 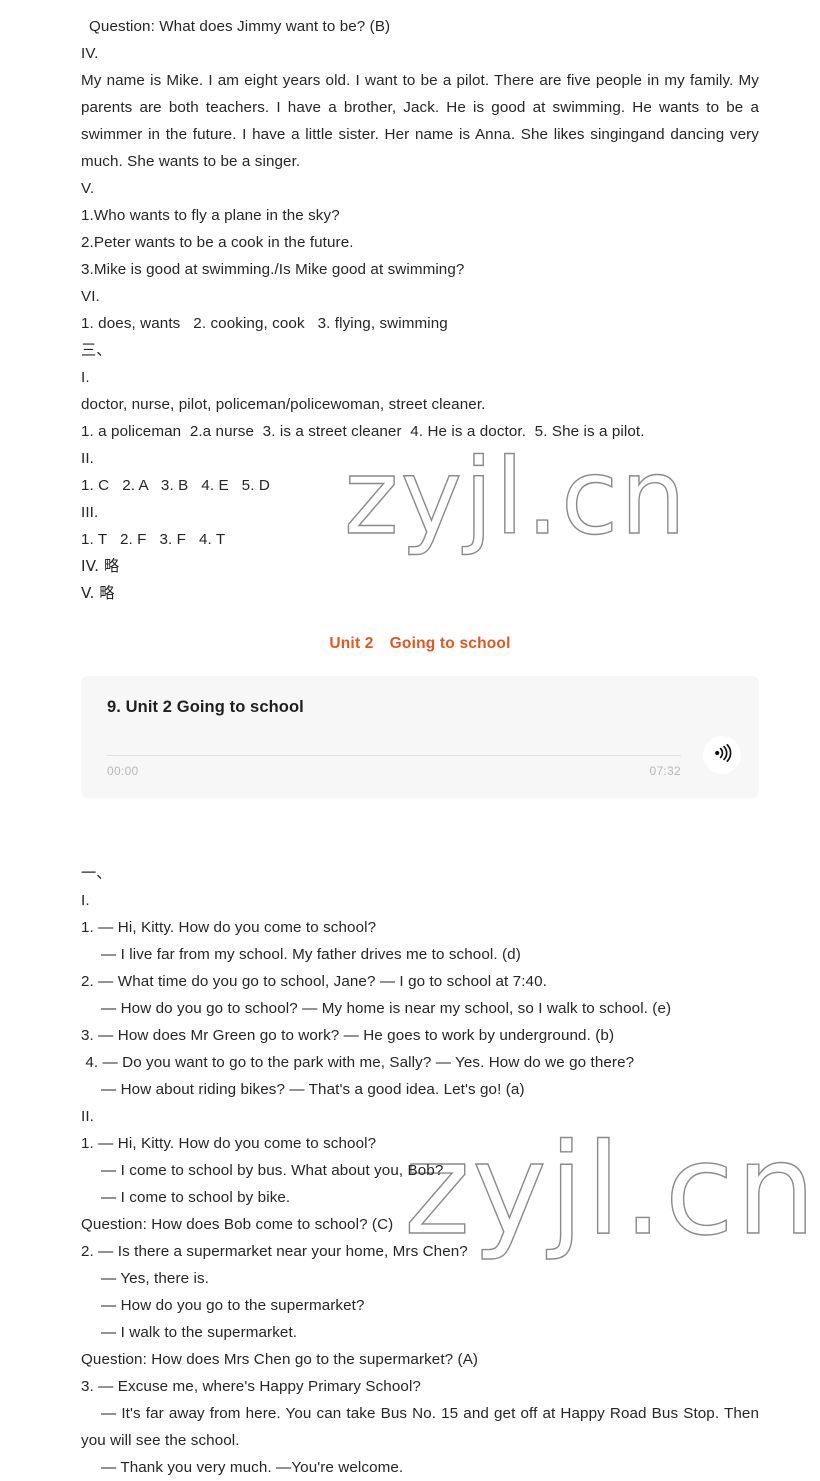 What do you see at coordinates (90, 512) in the screenshot?
I see `section-three-iii-label: III.` at bounding box center [90, 512].